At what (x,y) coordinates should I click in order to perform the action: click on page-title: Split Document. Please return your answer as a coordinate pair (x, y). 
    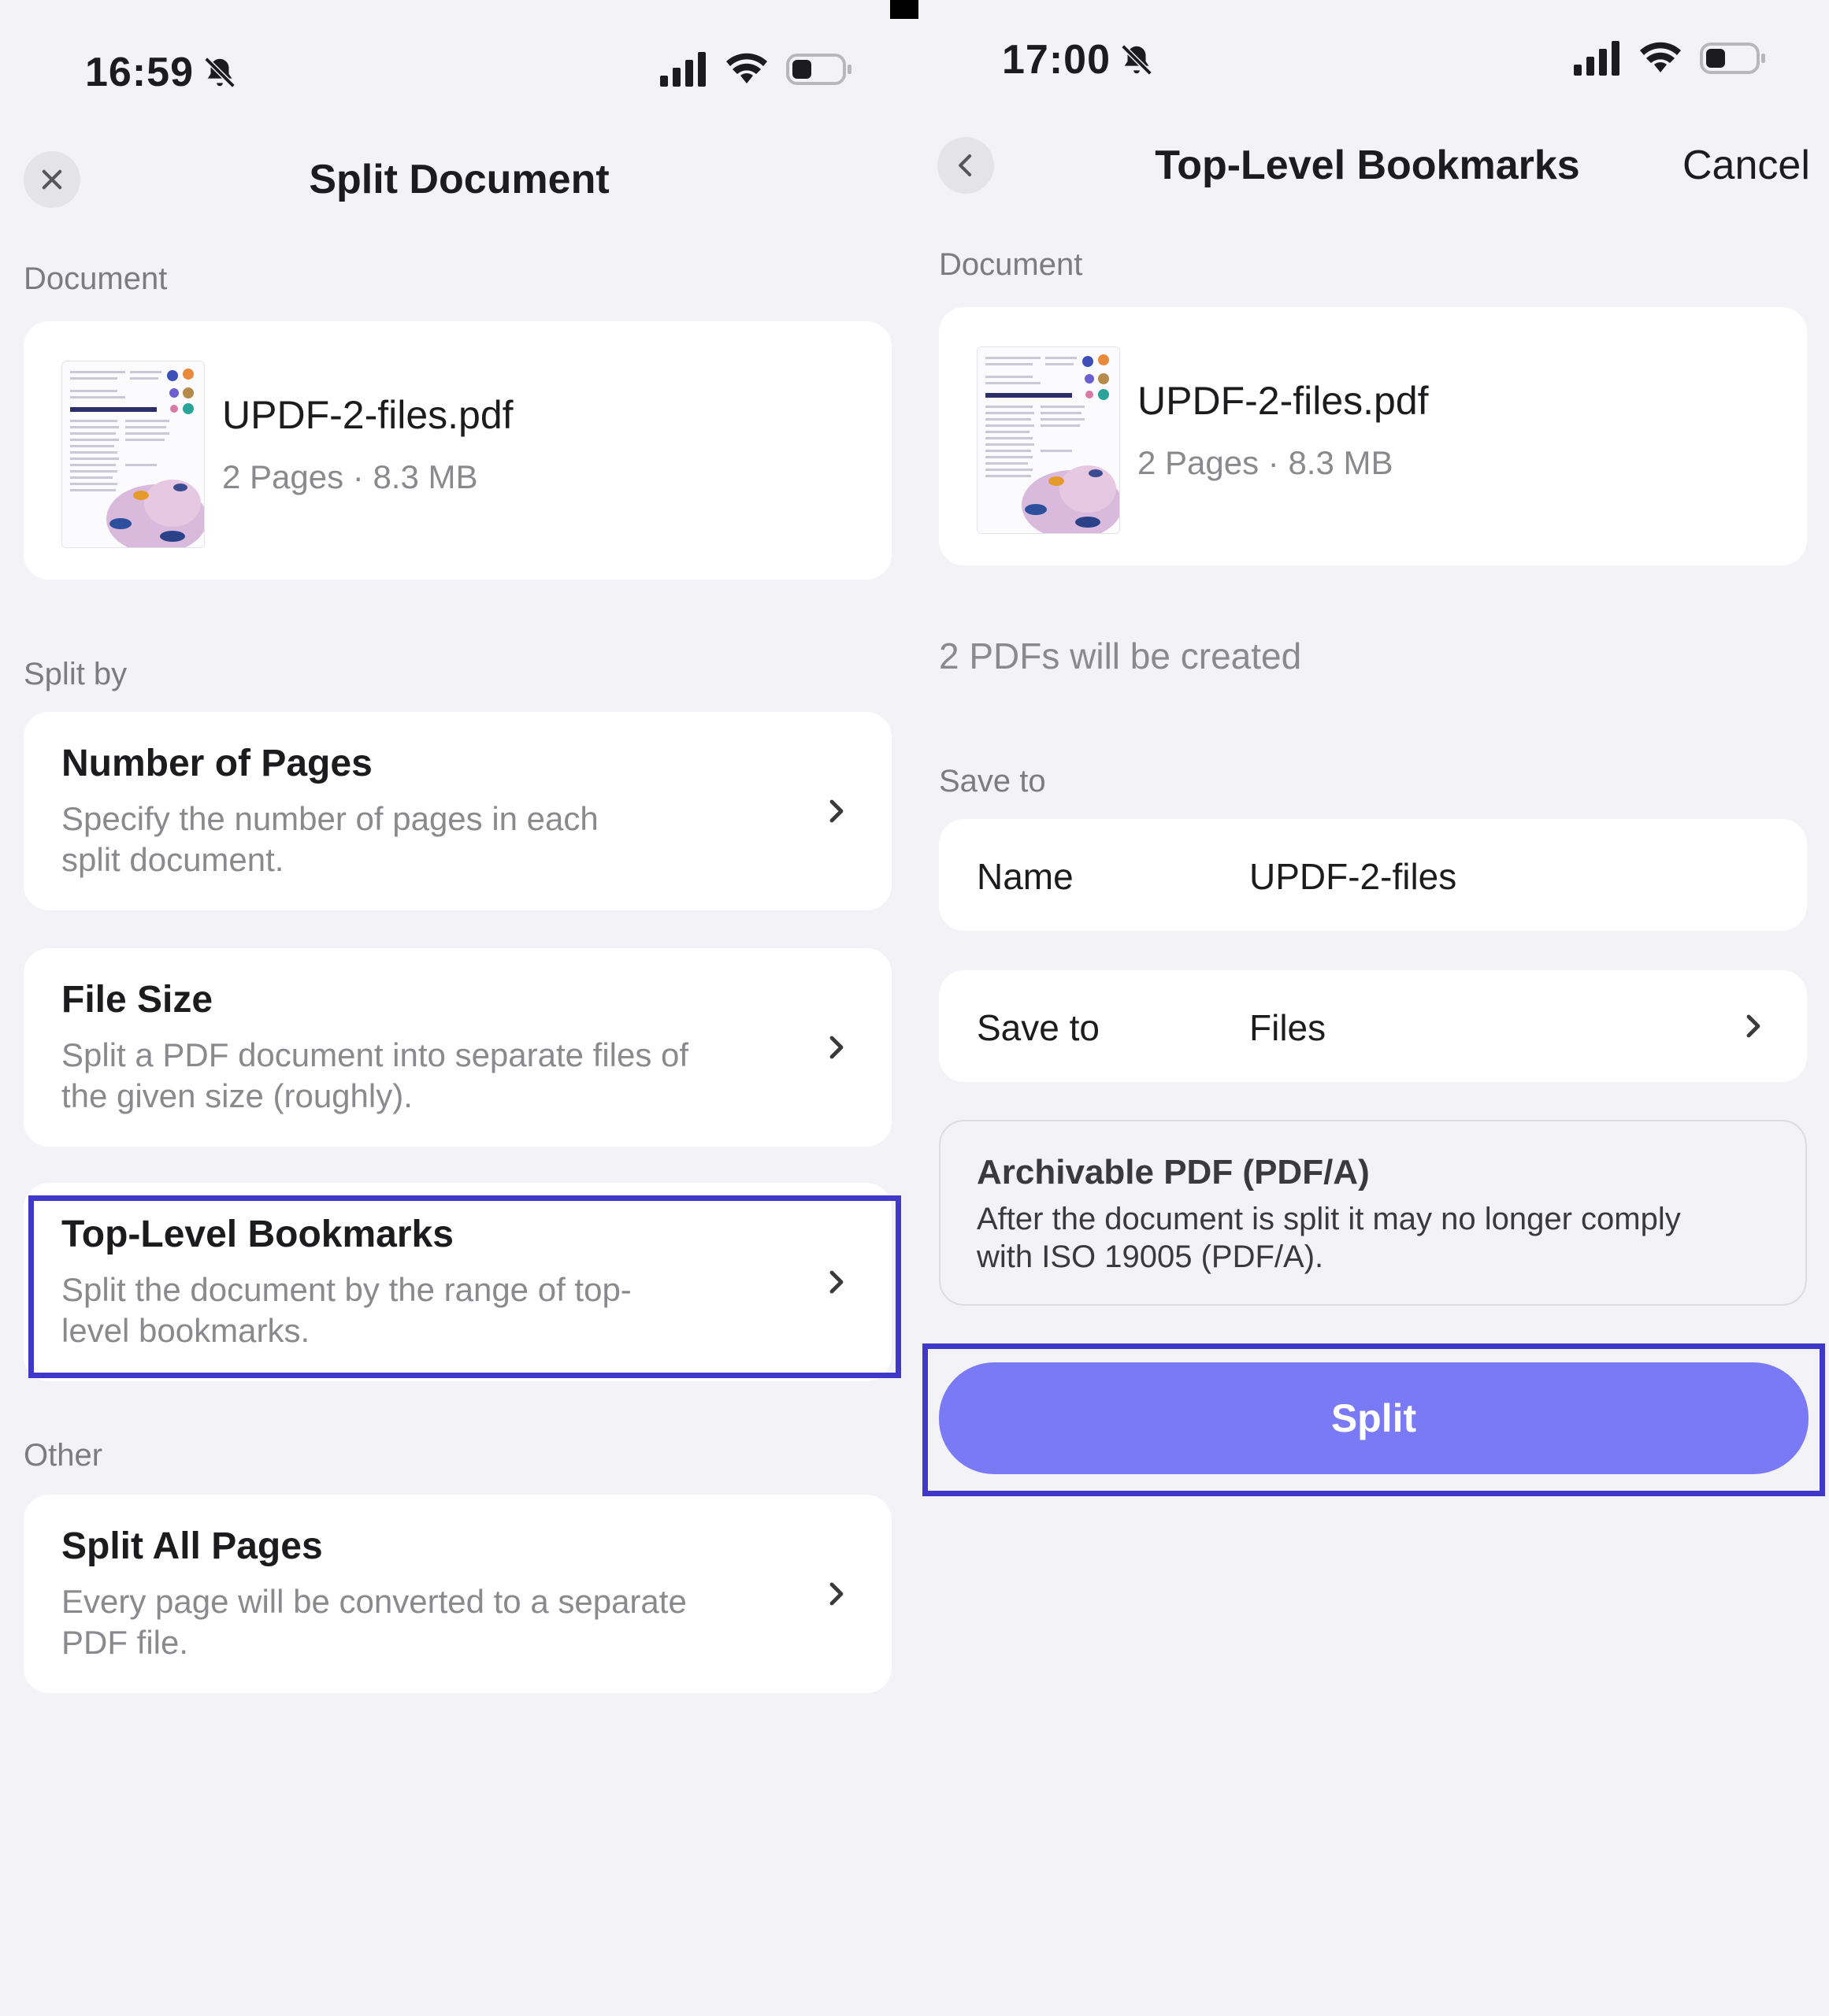
    Looking at the image, I should click on (459, 179).